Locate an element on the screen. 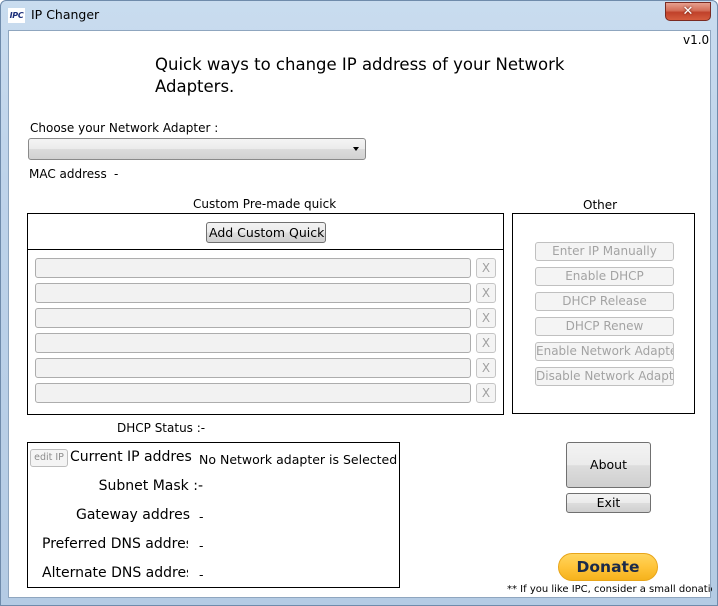 Image resolution: width=718 pixels, height=606 pixels. close-icon: ✕ is located at coordinates (688, 11).